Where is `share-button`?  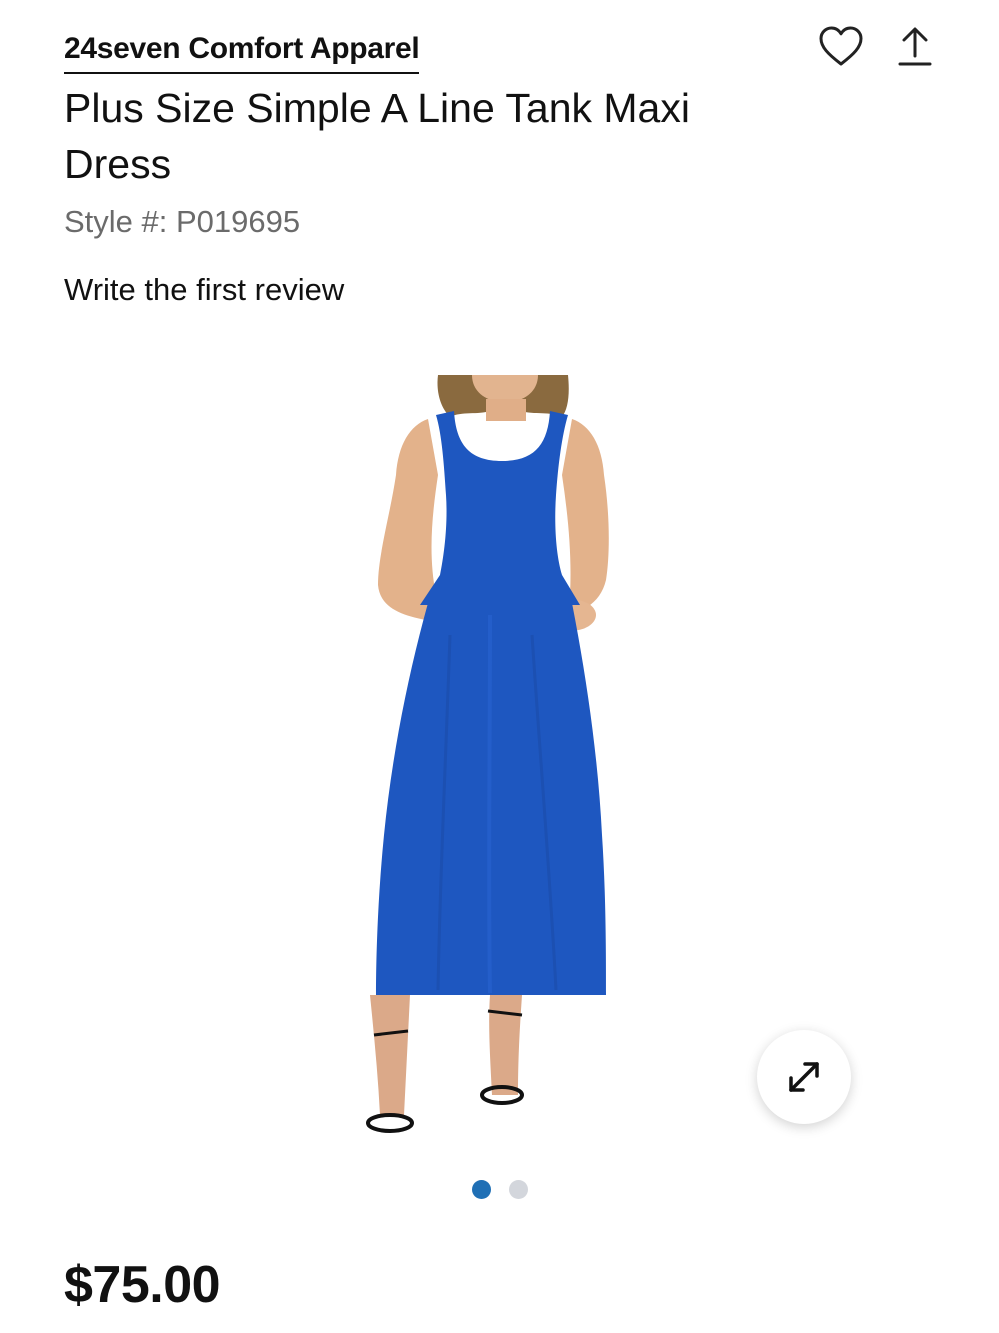 share-button is located at coordinates (915, 46).